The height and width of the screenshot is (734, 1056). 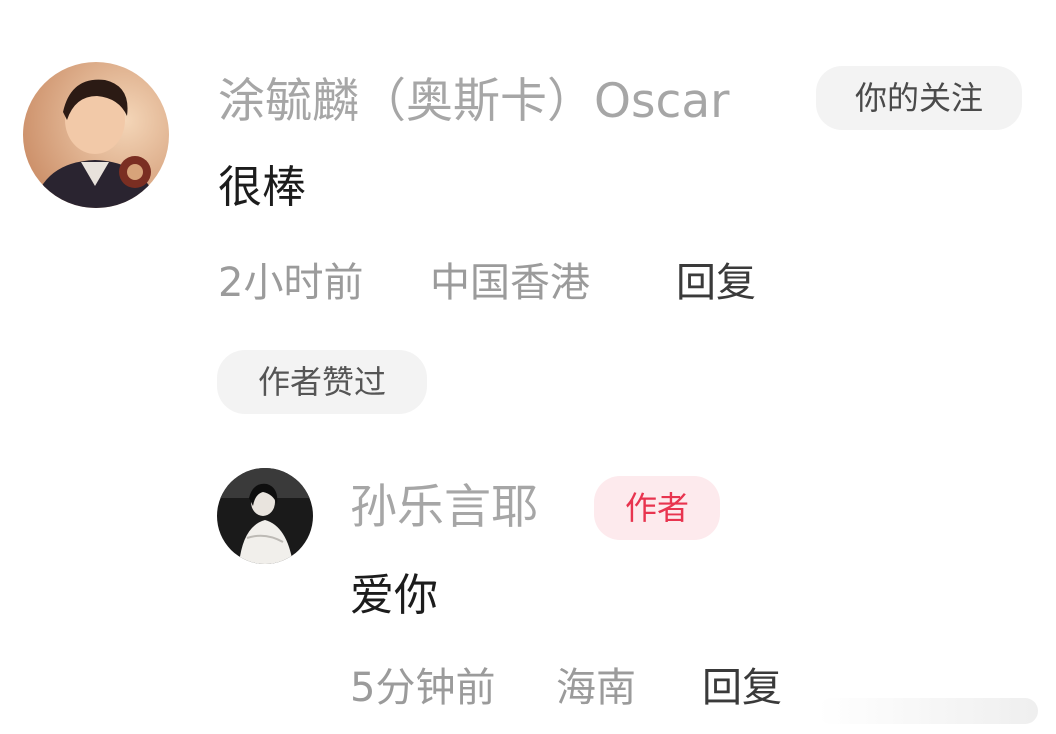 I want to click on watermark-overlay, so click(x=928, y=711).